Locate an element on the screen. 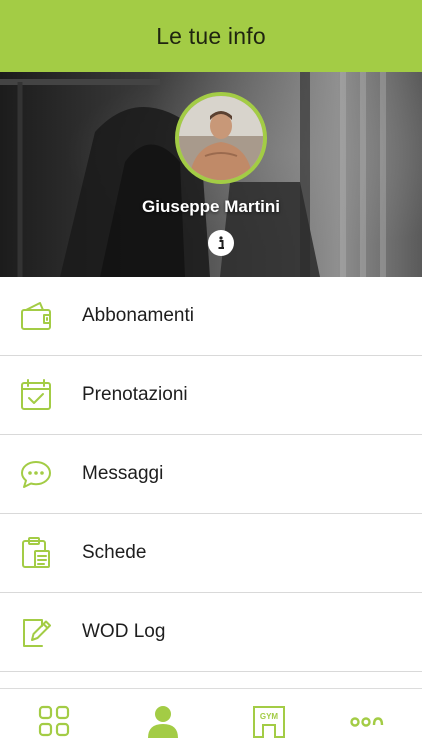 This screenshot has width=422, height=750. user-photo is located at coordinates (221, 138).